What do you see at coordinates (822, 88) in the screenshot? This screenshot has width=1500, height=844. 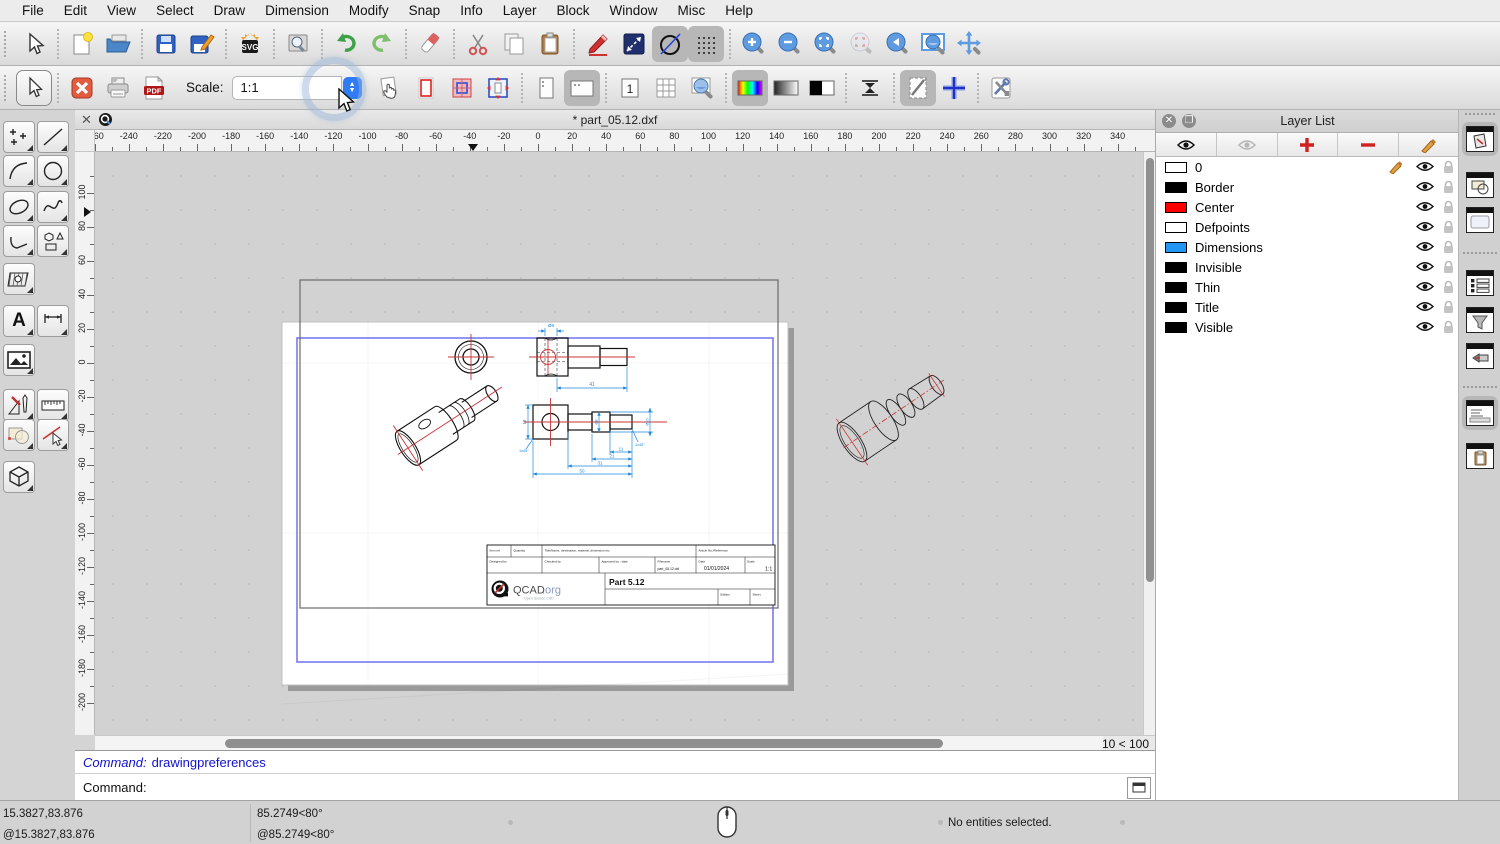 I see `black-white-button` at bounding box center [822, 88].